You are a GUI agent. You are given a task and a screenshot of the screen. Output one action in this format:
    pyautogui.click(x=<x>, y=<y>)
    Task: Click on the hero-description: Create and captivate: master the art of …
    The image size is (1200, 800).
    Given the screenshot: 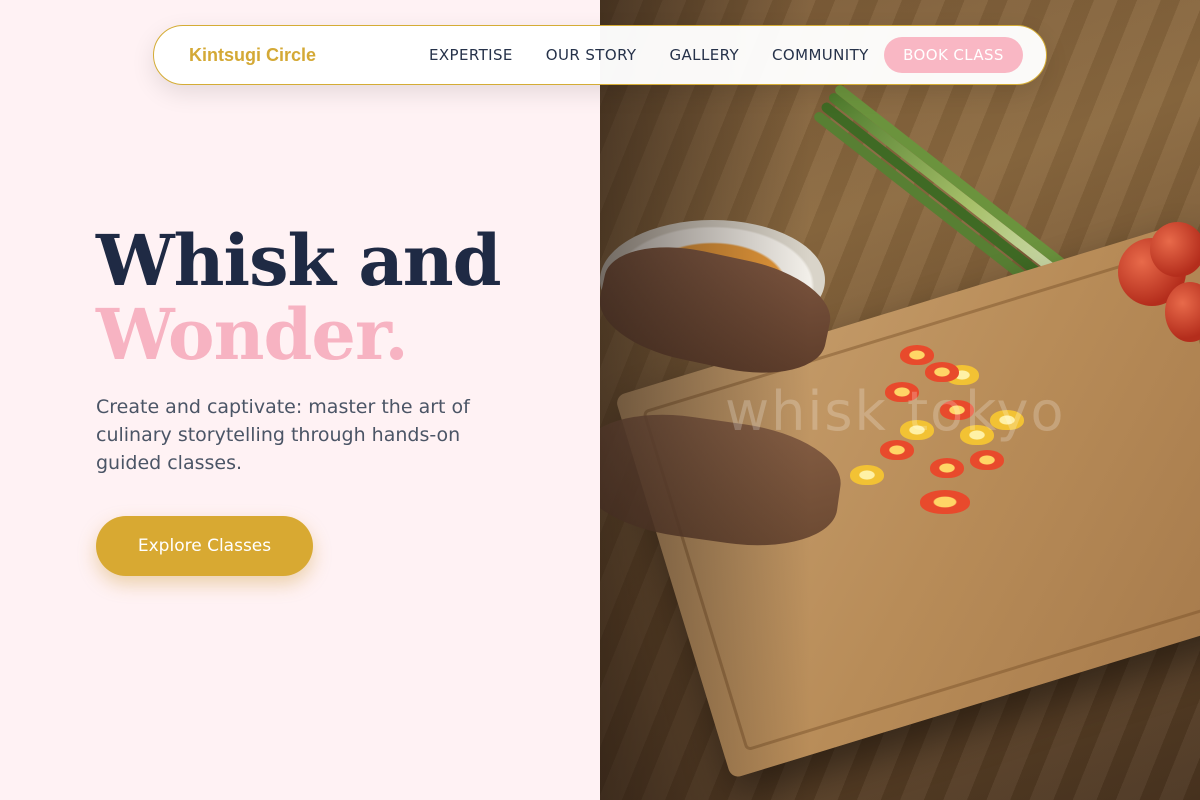 What is the action you would take?
    pyautogui.click(x=283, y=435)
    